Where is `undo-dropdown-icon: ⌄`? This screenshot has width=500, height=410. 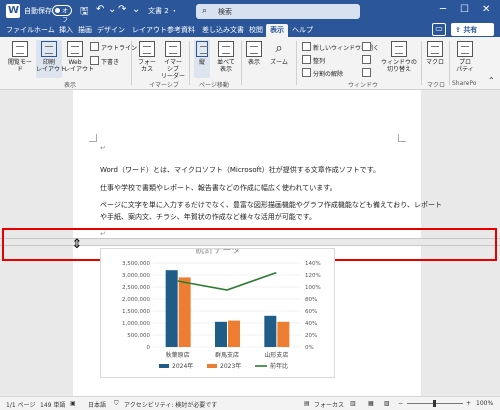
undo-dropdown-icon: ⌄ is located at coordinates (112, 9).